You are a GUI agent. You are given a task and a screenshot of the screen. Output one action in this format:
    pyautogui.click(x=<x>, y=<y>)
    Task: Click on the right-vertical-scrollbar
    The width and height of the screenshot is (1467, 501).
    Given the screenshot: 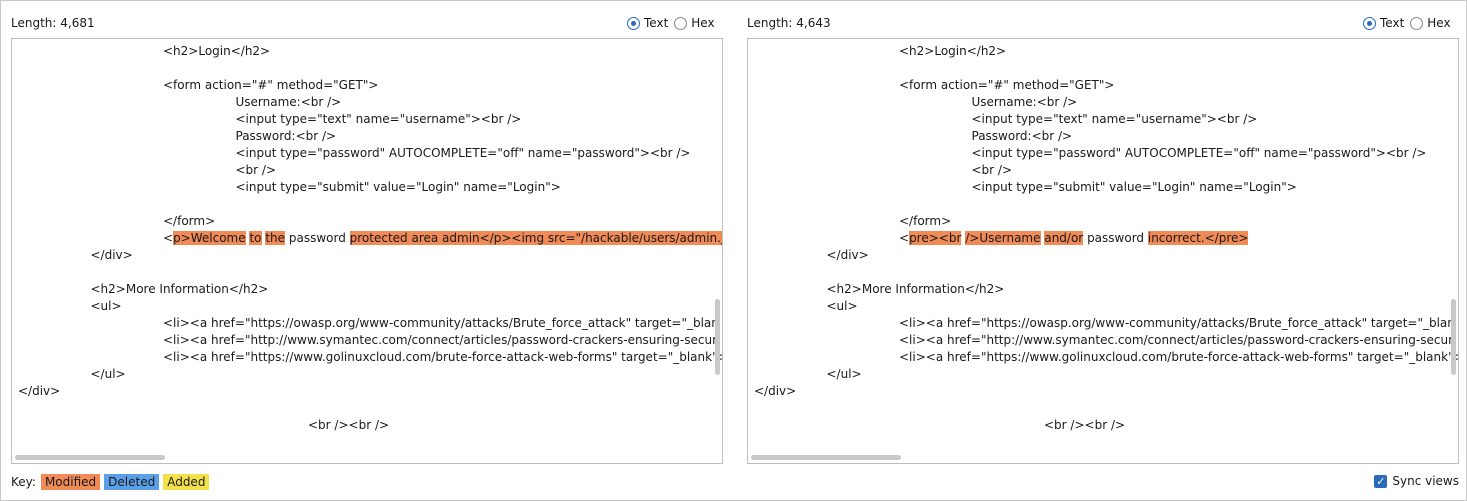 What is the action you would take?
    pyautogui.click(x=1453, y=337)
    